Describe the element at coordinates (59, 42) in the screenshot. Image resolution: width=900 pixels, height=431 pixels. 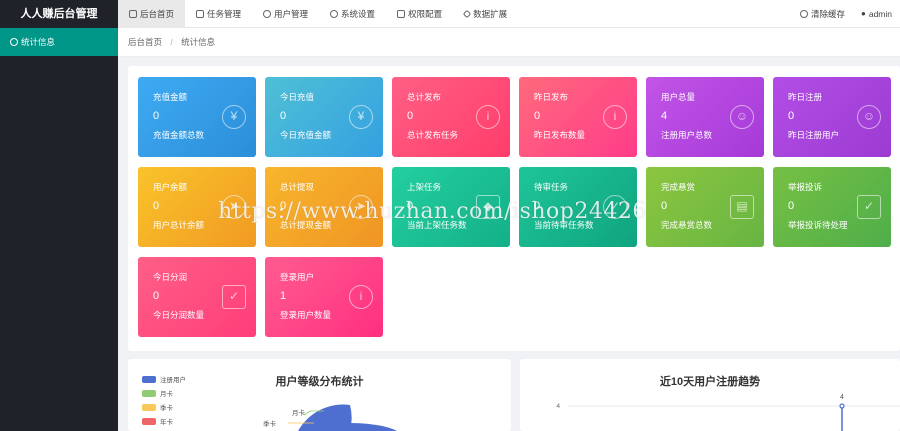
I see `sidebar-item-stats: 统计信息` at that location.